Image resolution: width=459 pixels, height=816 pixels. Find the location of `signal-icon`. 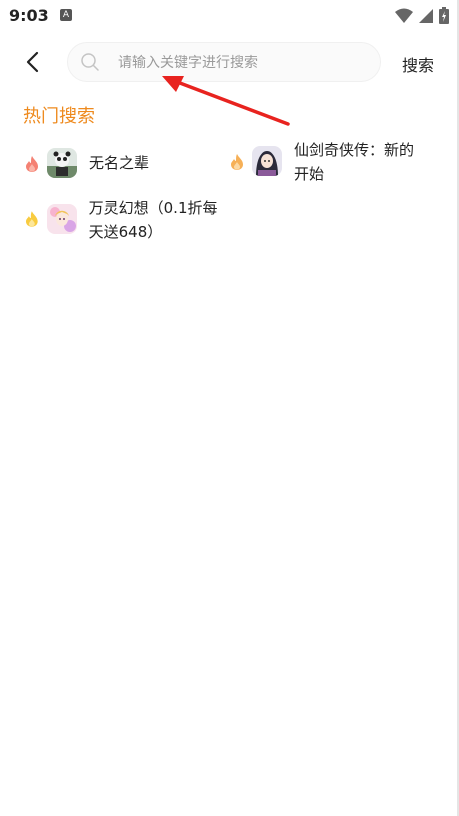

signal-icon is located at coordinates (426, 15).